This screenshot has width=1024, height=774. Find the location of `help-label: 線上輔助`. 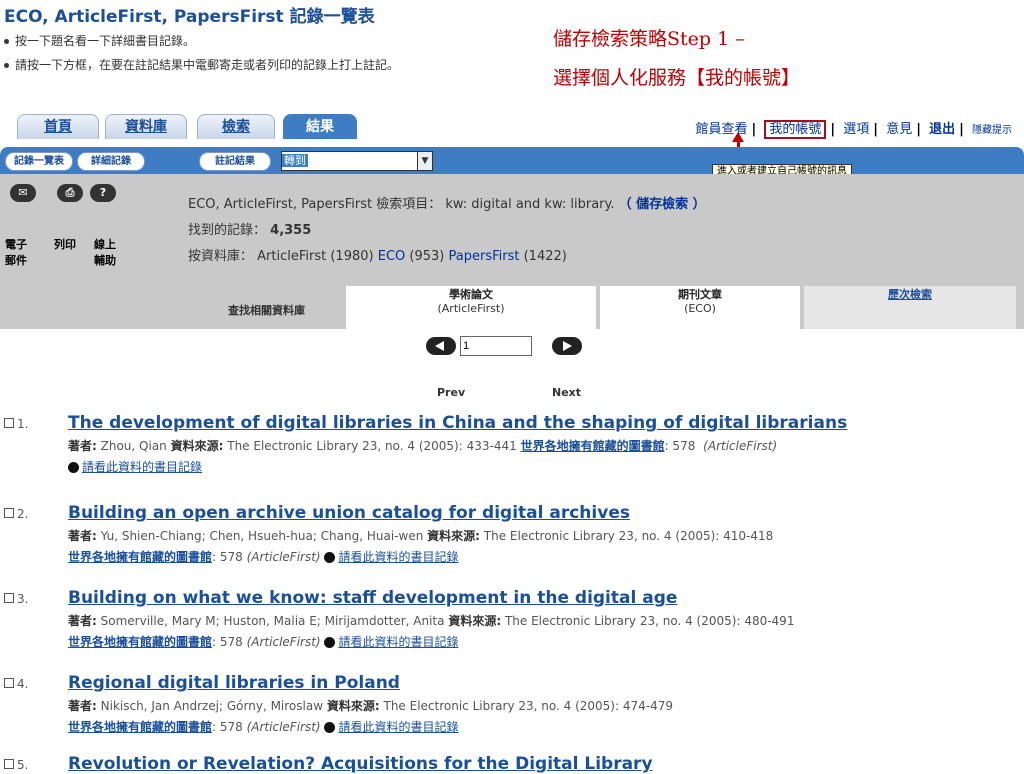

help-label: 線上輔助 is located at coordinates (105, 252).